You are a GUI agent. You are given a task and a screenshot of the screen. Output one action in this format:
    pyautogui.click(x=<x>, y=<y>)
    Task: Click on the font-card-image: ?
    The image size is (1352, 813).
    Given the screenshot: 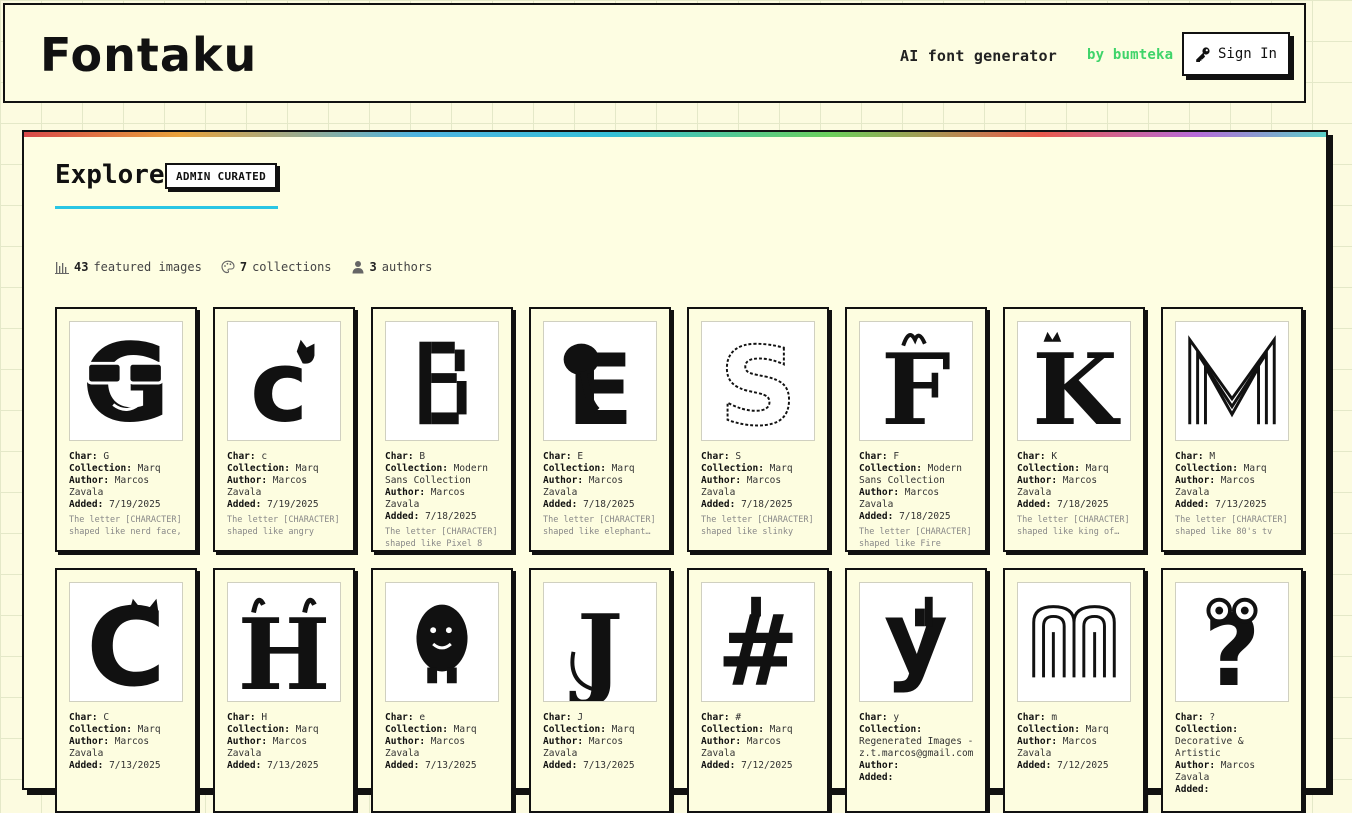 What is the action you would take?
    pyautogui.click(x=1232, y=642)
    